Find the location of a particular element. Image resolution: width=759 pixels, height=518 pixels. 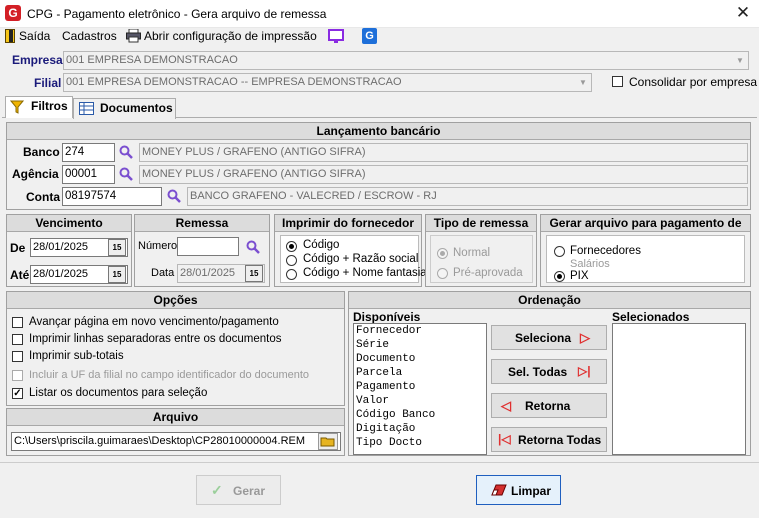

arrow-right-icon: ▷ is located at coordinates (585, 337).